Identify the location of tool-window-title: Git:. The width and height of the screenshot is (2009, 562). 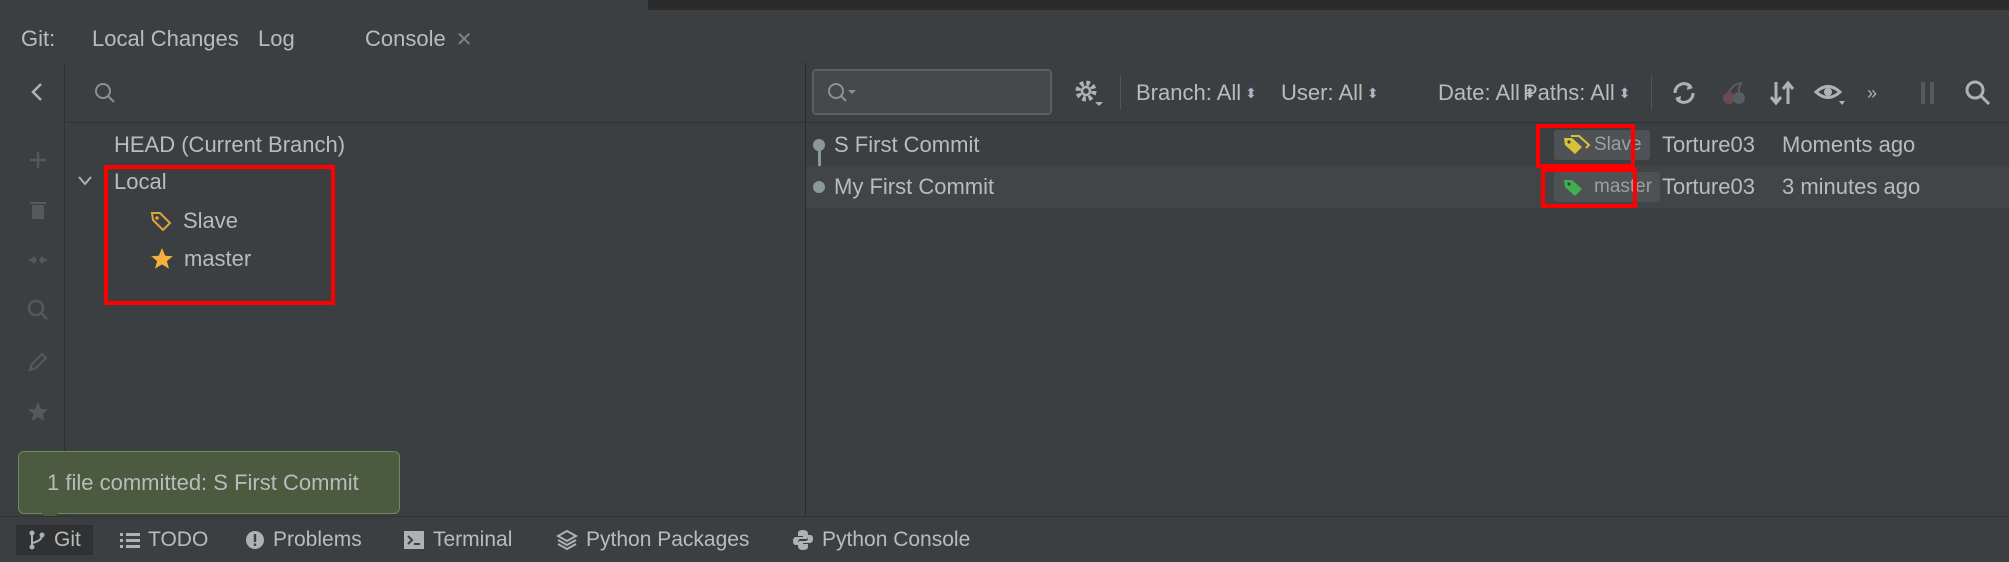
(38, 38).